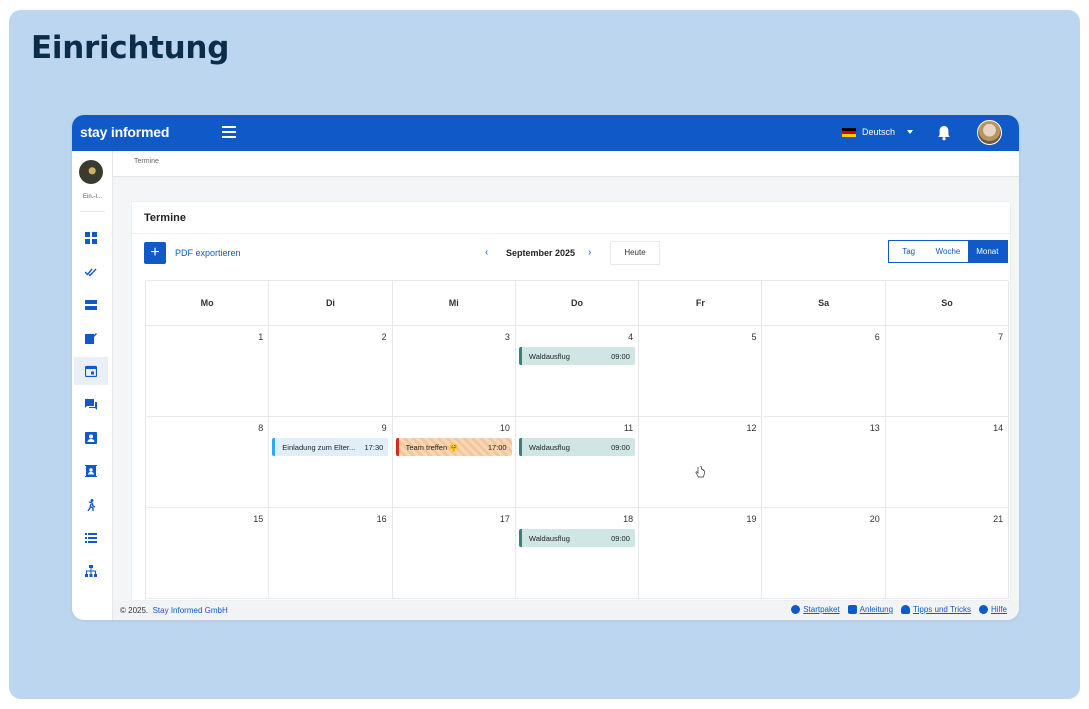 The height and width of the screenshot is (709, 1089). Describe the element at coordinates (91, 571) in the screenshot. I see `org-chart-icon` at that location.